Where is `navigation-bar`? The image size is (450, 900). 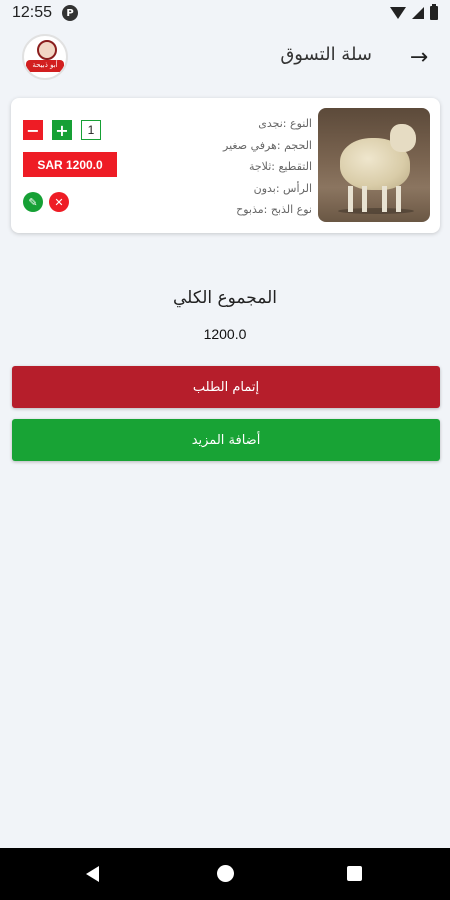 navigation-bar is located at coordinates (225, 874).